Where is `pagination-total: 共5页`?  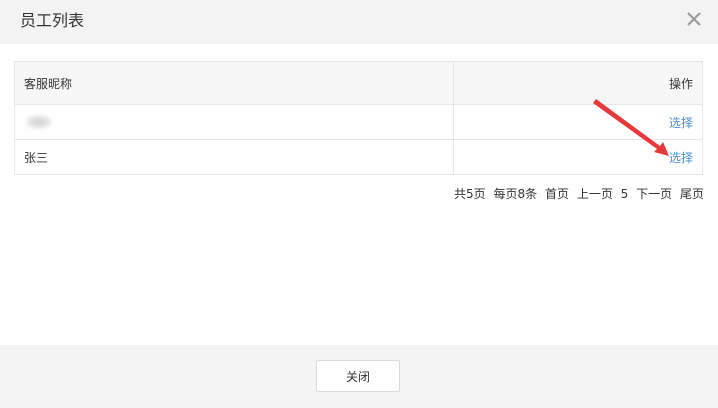
pagination-total: 共5页 is located at coordinates (470, 194).